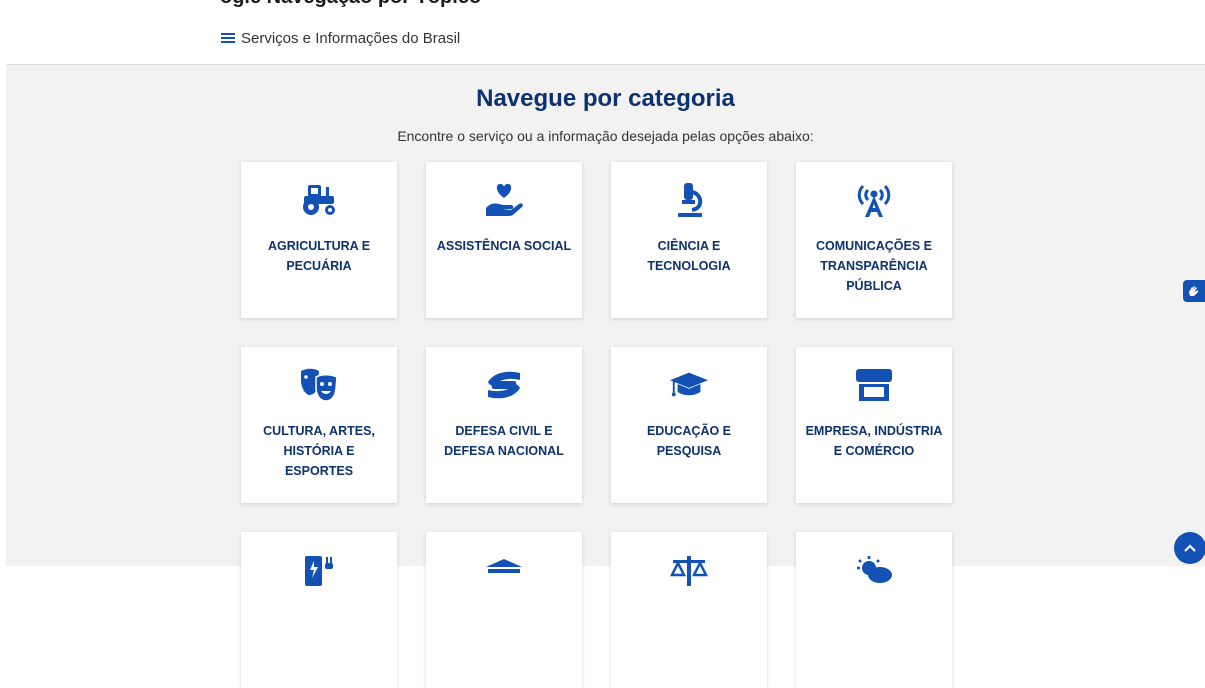  I want to click on category-card-ciencia: CIÊNCIA E TECNOLOGIA, so click(689, 240).